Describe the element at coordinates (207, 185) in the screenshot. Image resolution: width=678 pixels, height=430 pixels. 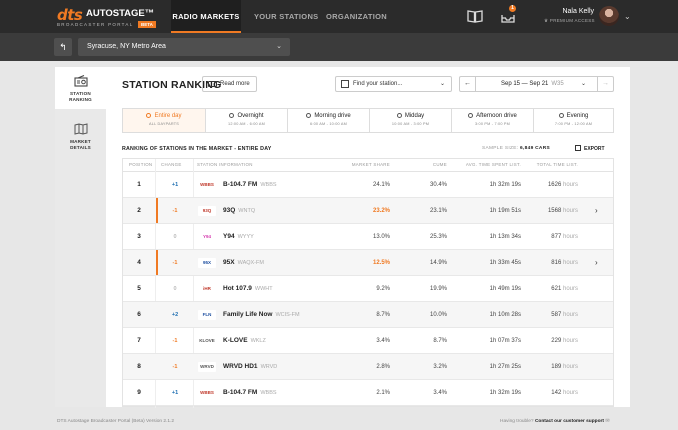
I see `station-logo: WBBS` at that location.